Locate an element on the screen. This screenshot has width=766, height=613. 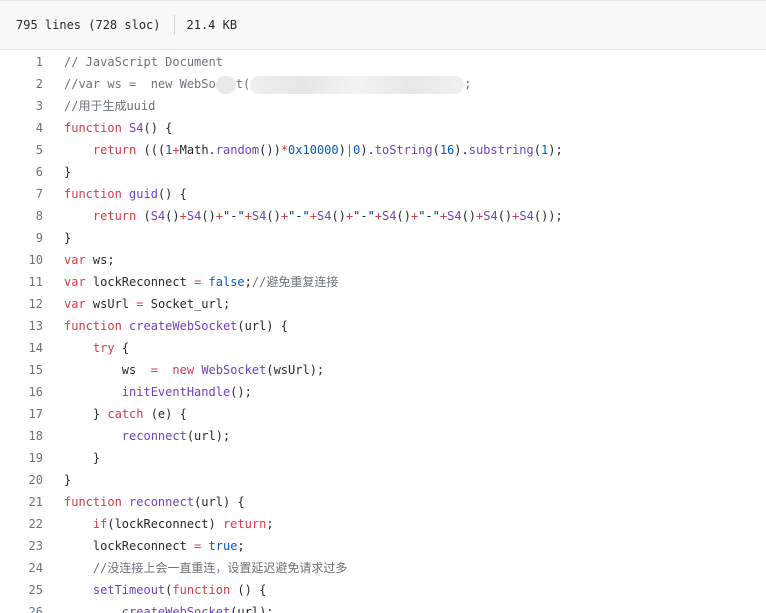
code-token: (wsUrl); is located at coordinates (295, 370).